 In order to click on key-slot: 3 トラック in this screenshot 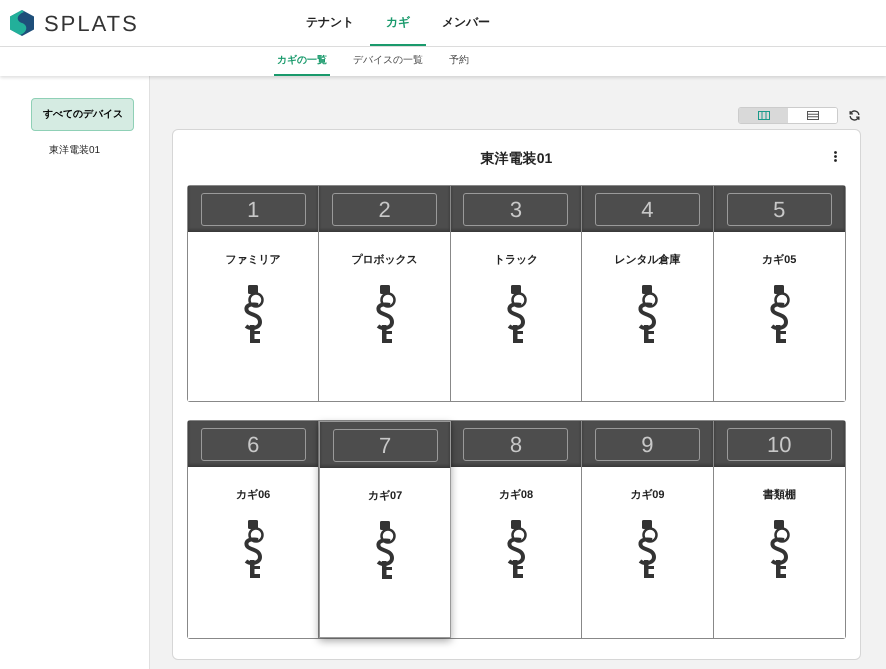, I will do `click(516, 293)`.